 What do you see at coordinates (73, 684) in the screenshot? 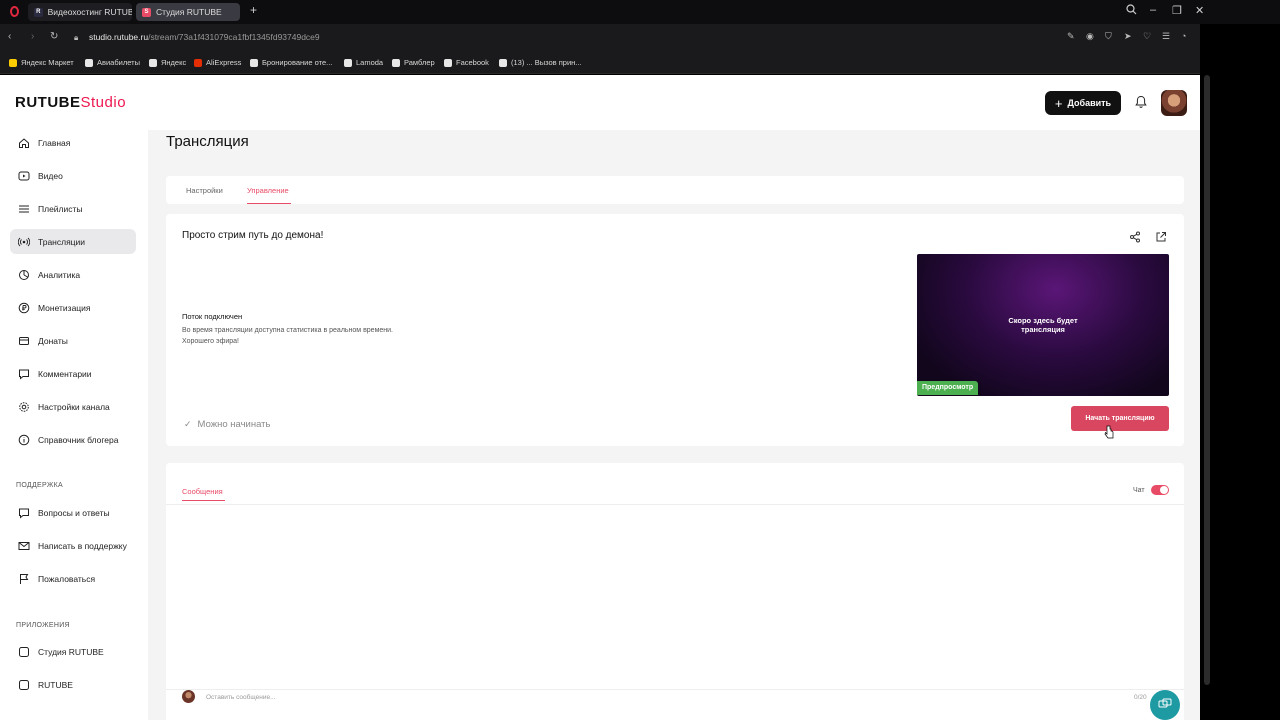
I see `sidebar-item-rutube-app: RUTUBE` at bounding box center [73, 684].